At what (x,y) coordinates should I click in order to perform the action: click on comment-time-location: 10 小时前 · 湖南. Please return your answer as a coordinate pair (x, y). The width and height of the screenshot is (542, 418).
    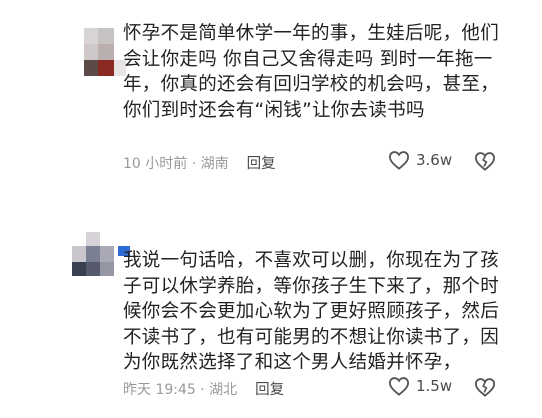
    Looking at the image, I should click on (176, 163).